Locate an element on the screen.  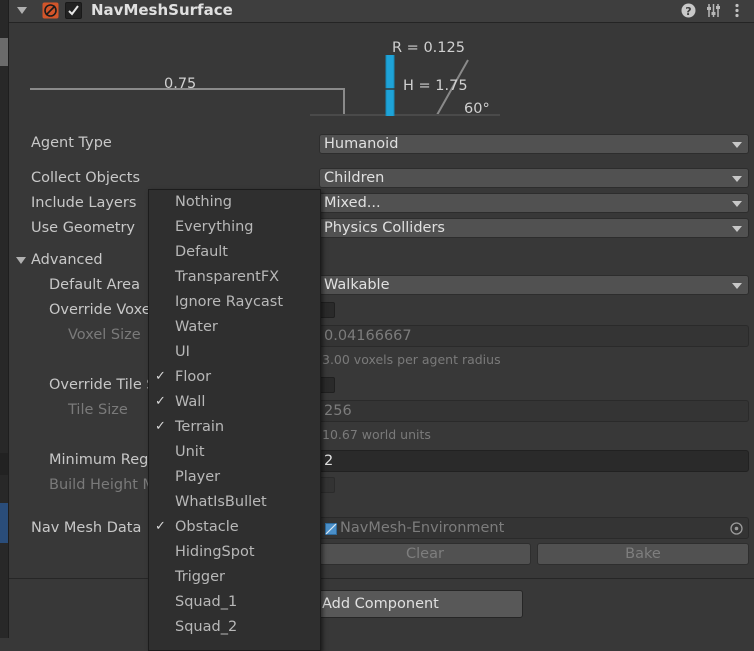
foldout-arrow-icon is located at coordinates (22, 10).